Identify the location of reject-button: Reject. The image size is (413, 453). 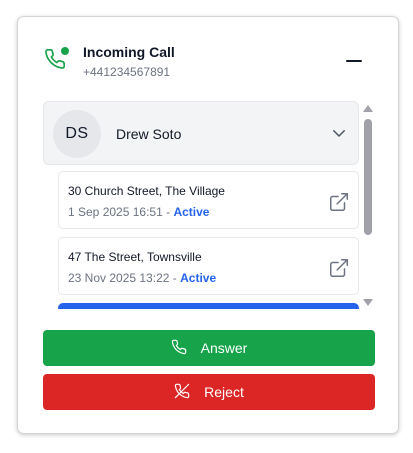
(209, 392).